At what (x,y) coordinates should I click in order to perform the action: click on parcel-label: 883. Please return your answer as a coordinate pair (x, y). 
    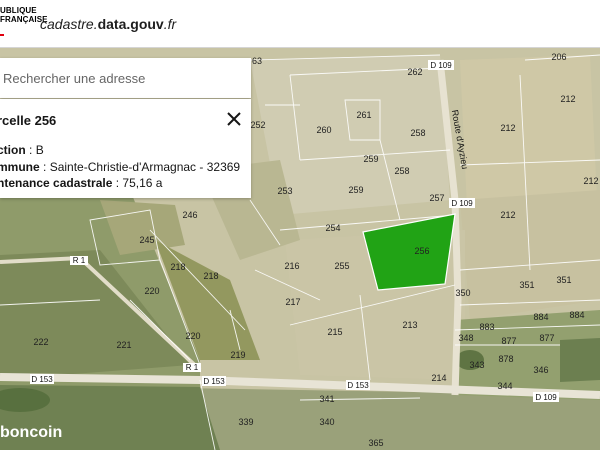
    Looking at the image, I should click on (486, 327).